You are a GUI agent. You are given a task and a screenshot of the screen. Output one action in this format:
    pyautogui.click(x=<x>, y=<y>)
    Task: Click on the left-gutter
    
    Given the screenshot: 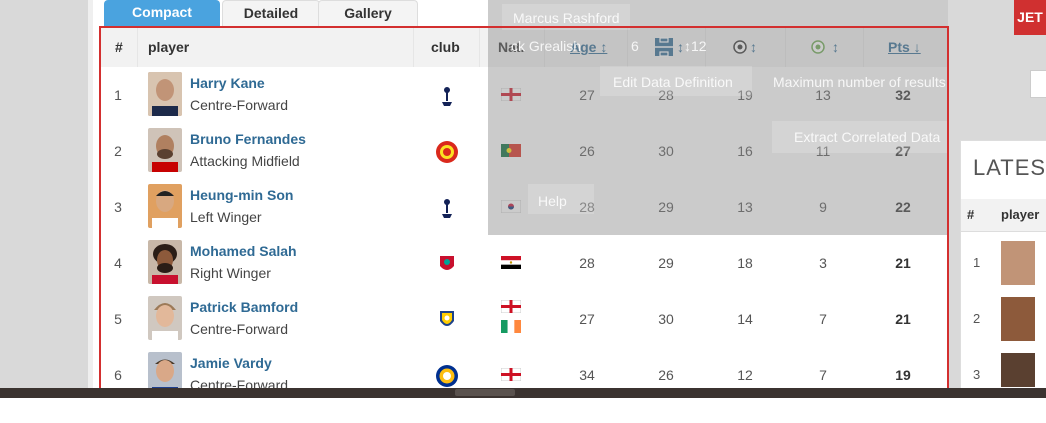 What is the action you would take?
    pyautogui.click(x=46, y=194)
    